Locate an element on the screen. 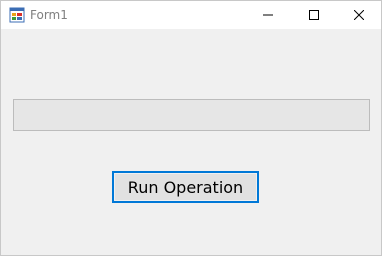  maximize-button is located at coordinates (314, 15).